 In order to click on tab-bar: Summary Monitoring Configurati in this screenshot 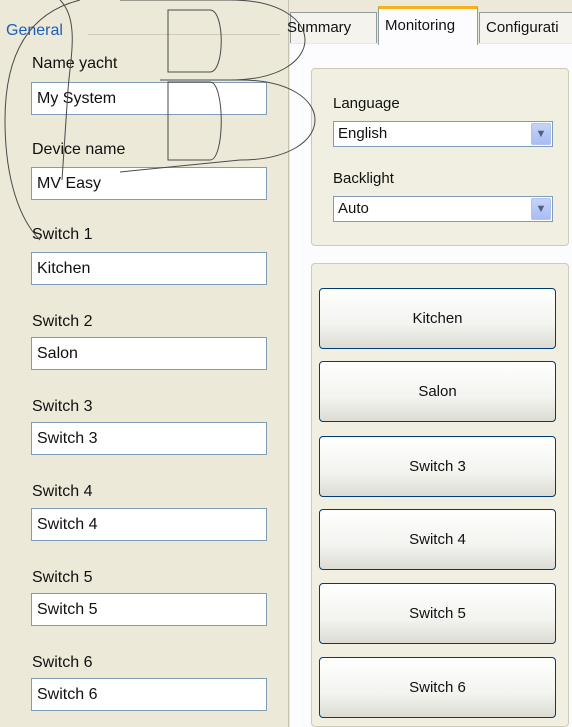, I will do `click(429, 22)`.